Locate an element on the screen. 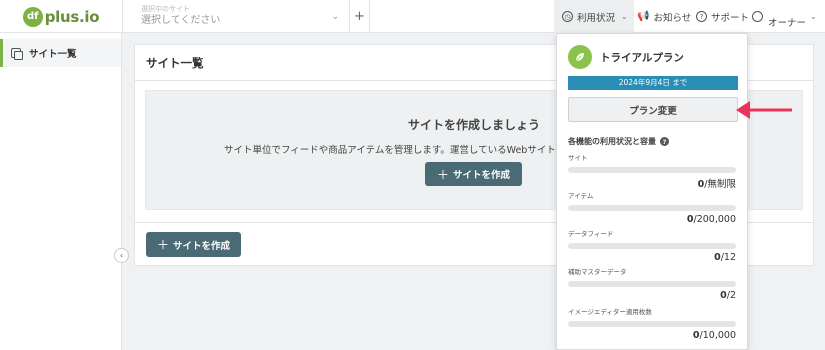 The image size is (825, 350). metric-count: 0/無制限 is located at coordinates (716, 184).